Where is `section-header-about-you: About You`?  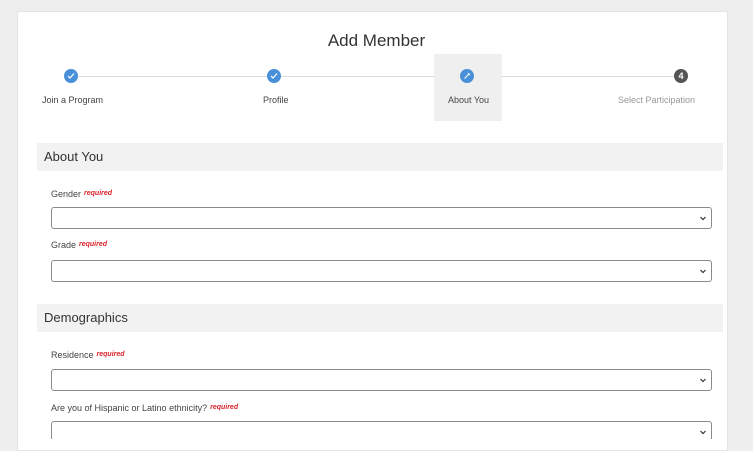 section-header-about-you: About You is located at coordinates (380, 157).